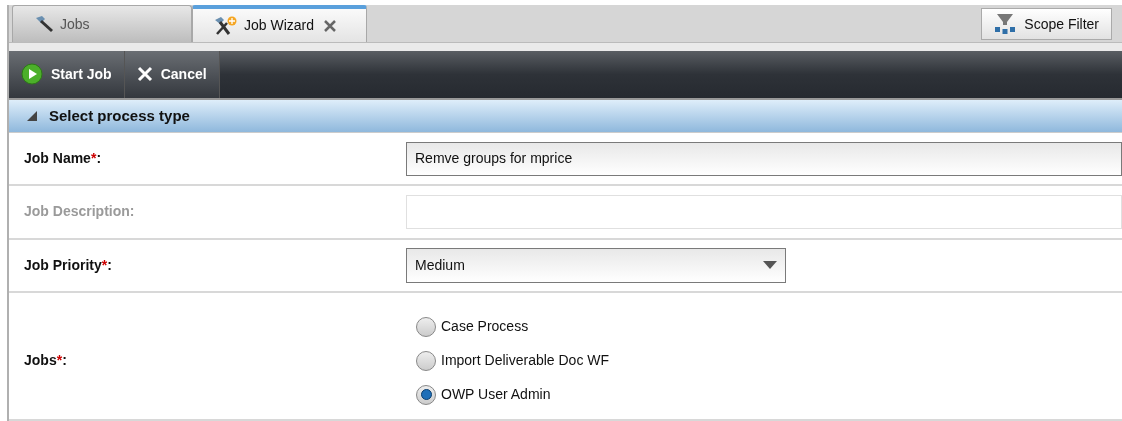 The image size is (1122, 421). What do you see at coordinates (764, 158) in the screenshot?
I see `text-field: Remve groups for mprice` at bounding box center [764, 158].